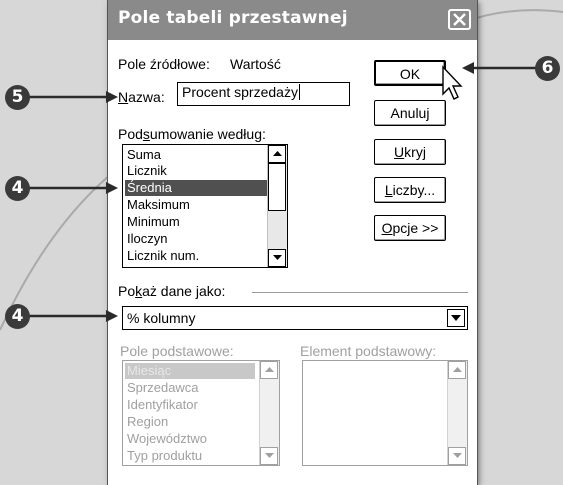 This screenshot has height=485, width=563. I want to click on callout-step-4-show-data: 4, so click(17, 316).